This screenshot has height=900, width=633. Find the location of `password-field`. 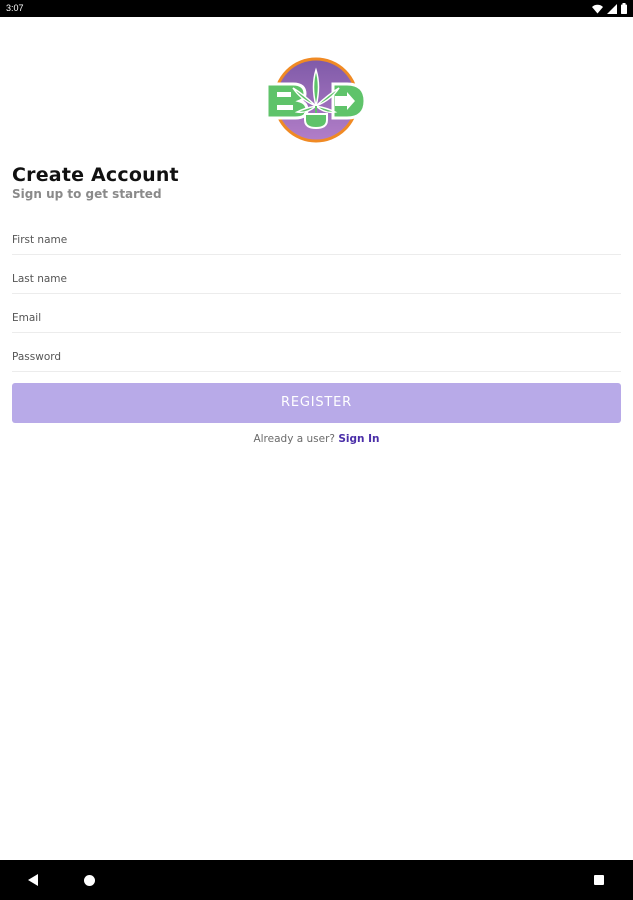

password-field is located at coordinates (316, 353).